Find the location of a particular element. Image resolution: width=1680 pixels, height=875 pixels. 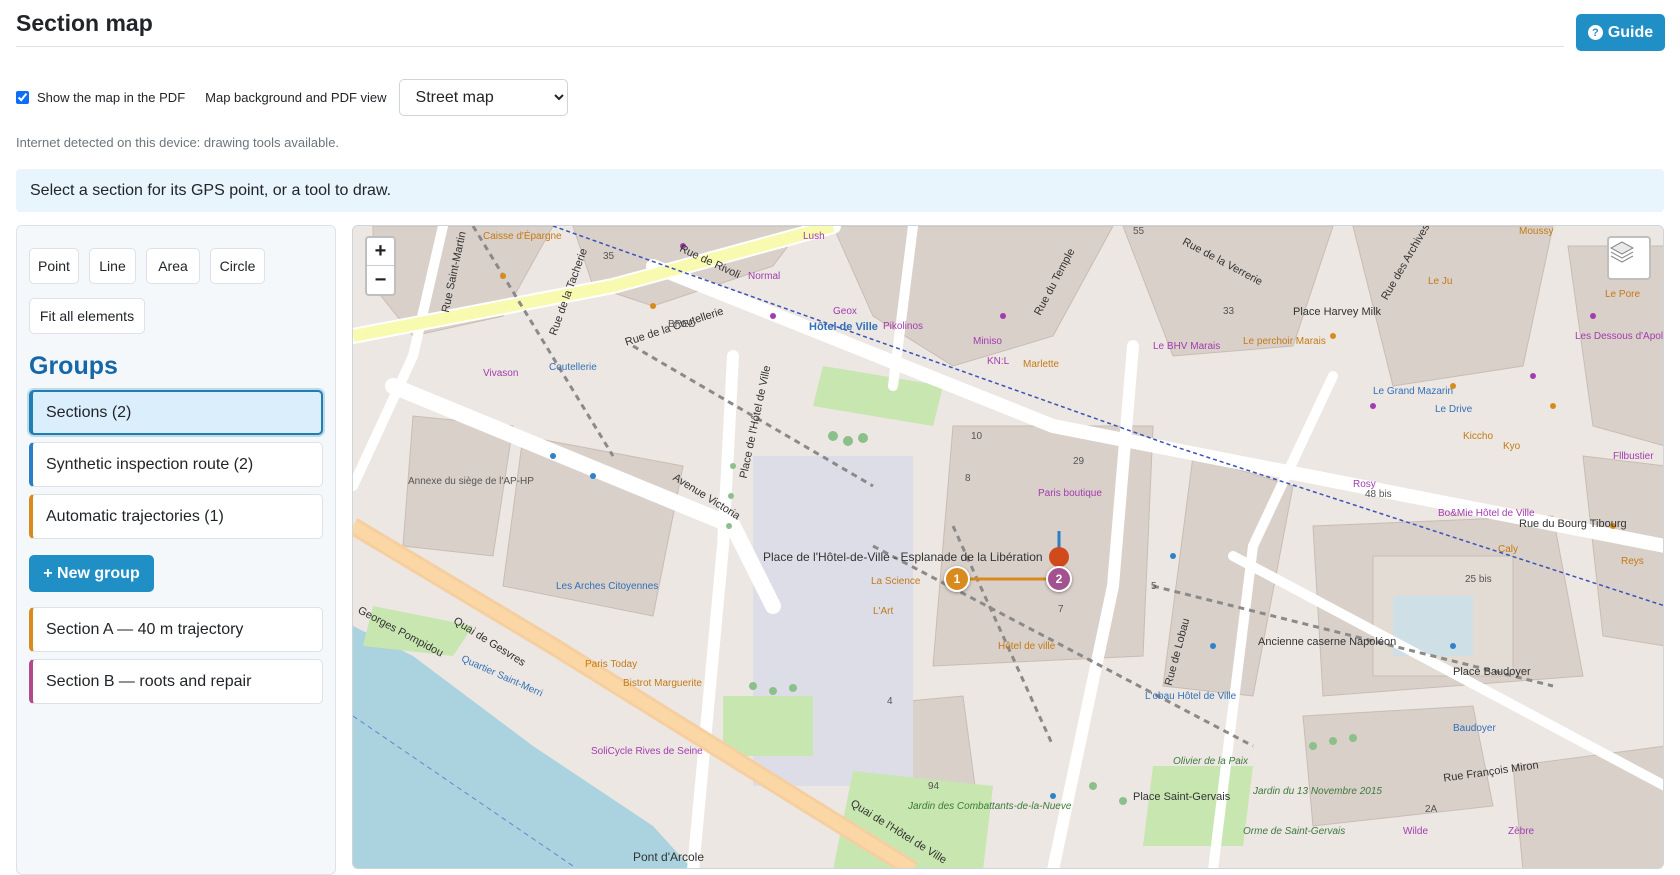

poi-label: Normal is located at coordinates (764, 276).